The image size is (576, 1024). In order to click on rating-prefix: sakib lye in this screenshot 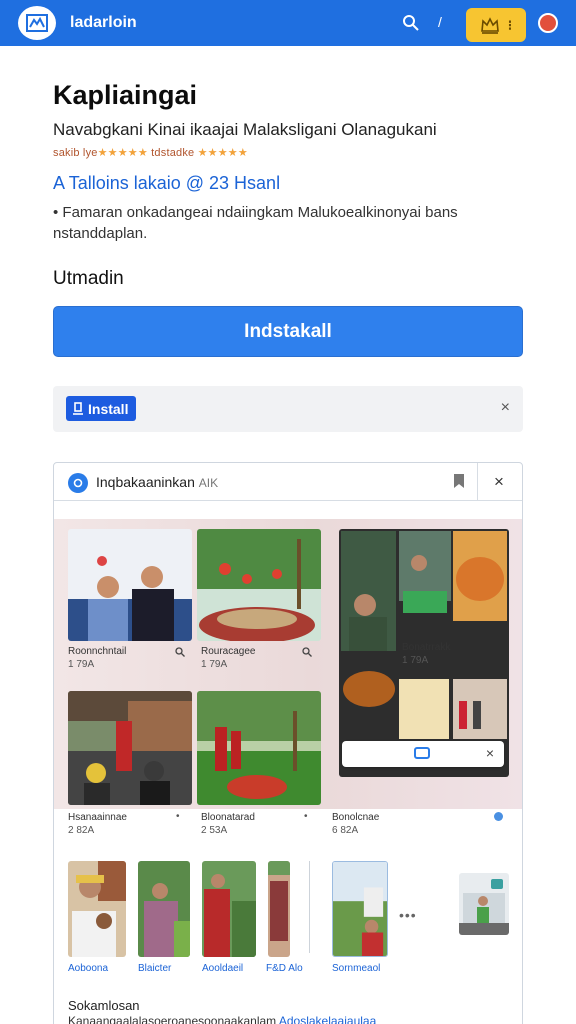, I will do `click(75, 153)`.